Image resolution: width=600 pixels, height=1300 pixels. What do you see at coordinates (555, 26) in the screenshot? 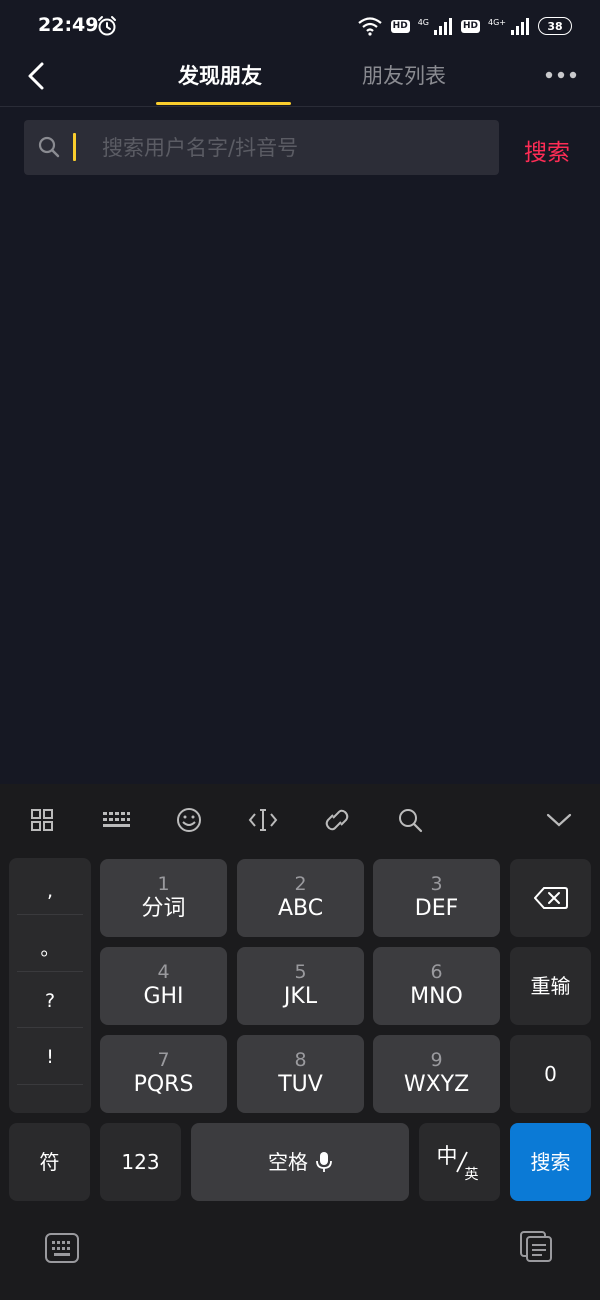
I see `battery-icon: 38` at bounding box center [555, 26].